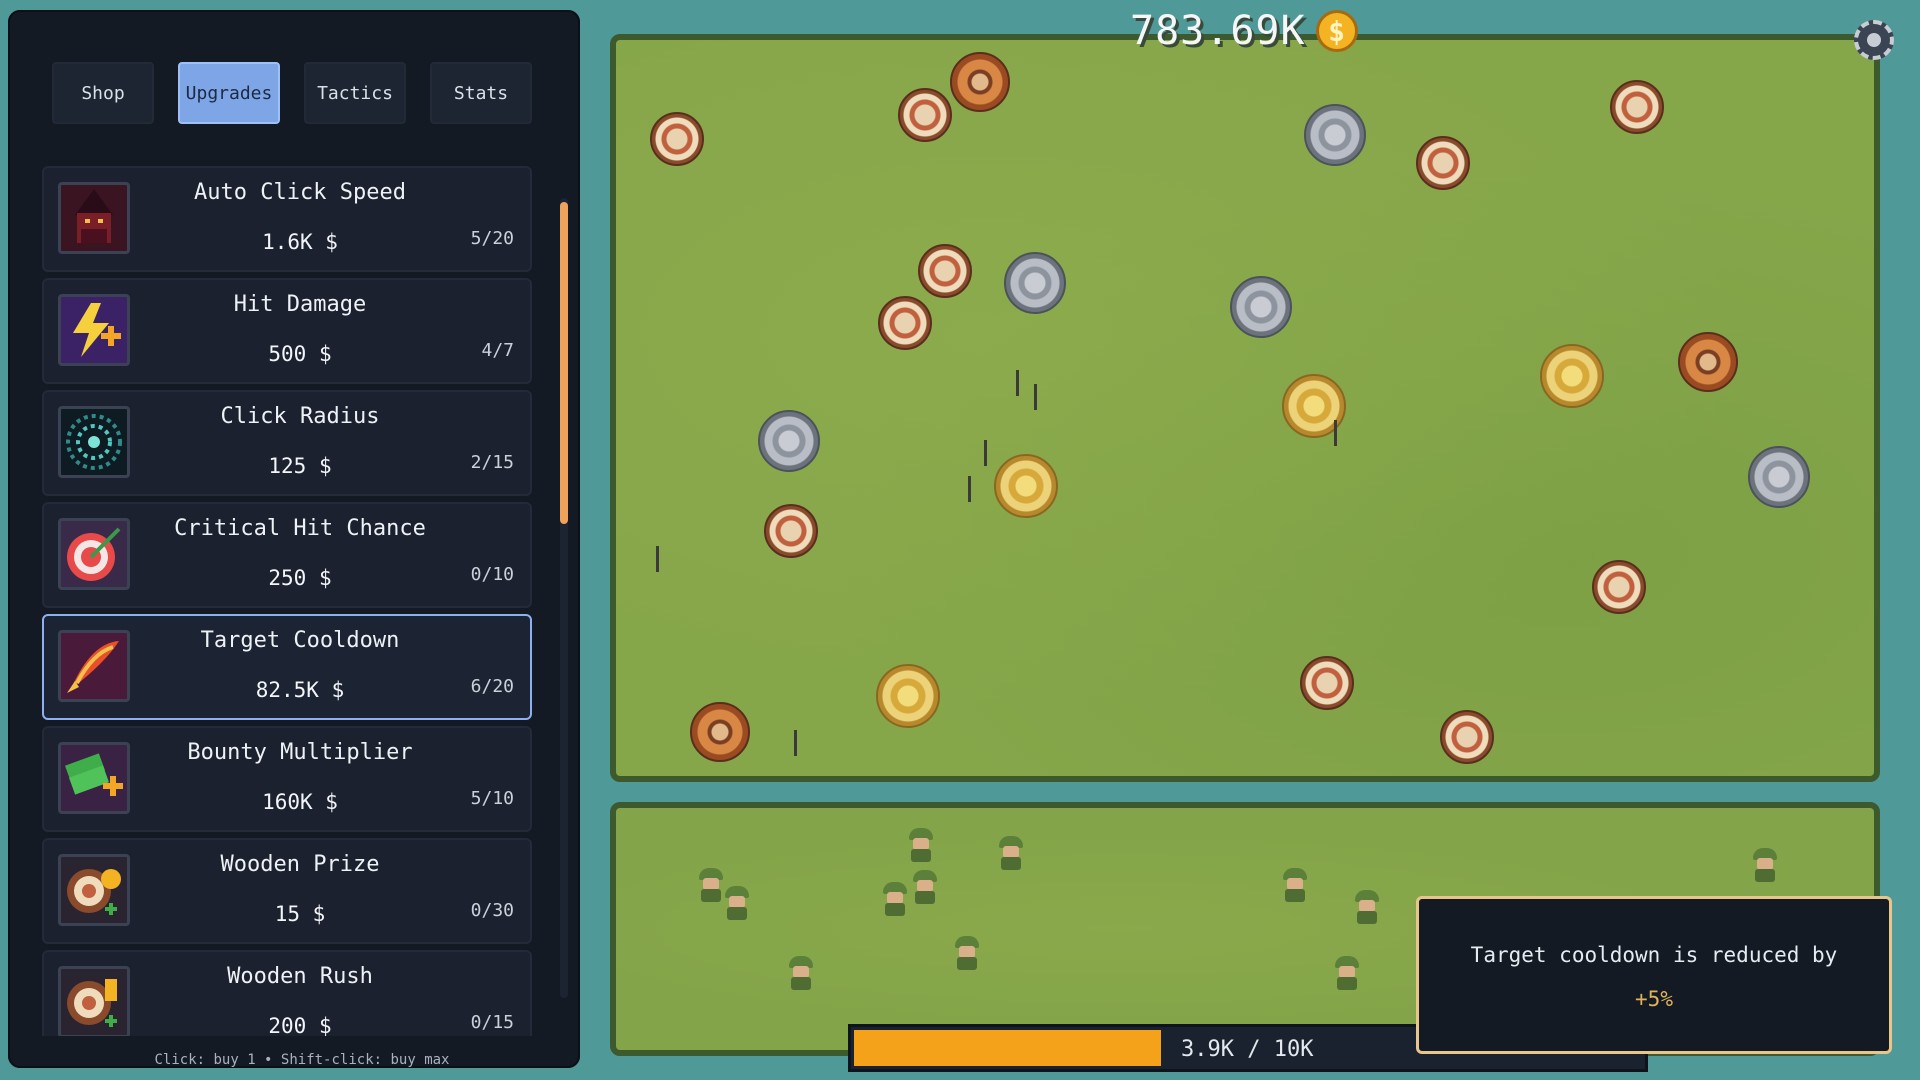 The width and height of the screenshot is (1920, 1080). Describe the element at coordinates (300, 578) in the screenshot. I see `upgrade-price: 250 $` at that location.